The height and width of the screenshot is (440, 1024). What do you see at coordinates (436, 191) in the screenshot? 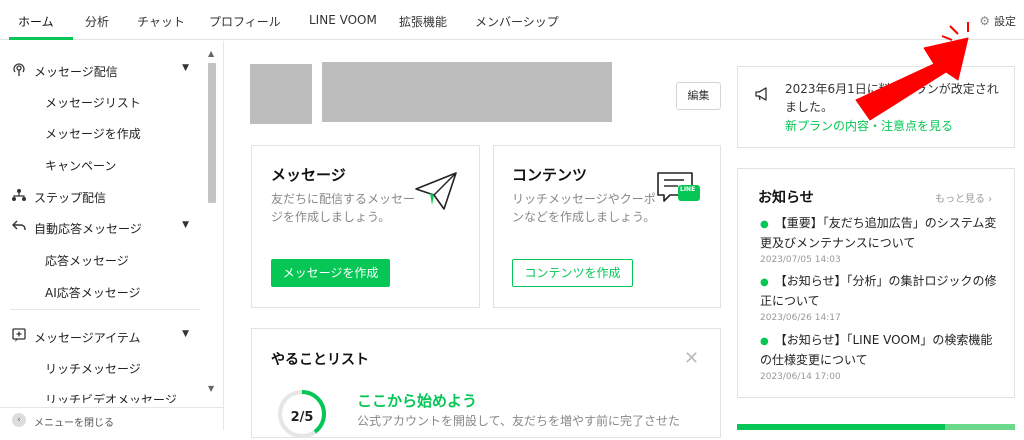
I see `paper-plane-icon` at bounding box center [436, 191].